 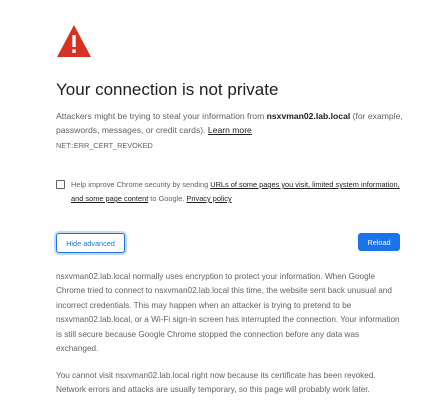 What do you see at coordinates (167, 198) in the screenshot?
I see `optin-text-end: to Google.` at bounding box center [167, 198].